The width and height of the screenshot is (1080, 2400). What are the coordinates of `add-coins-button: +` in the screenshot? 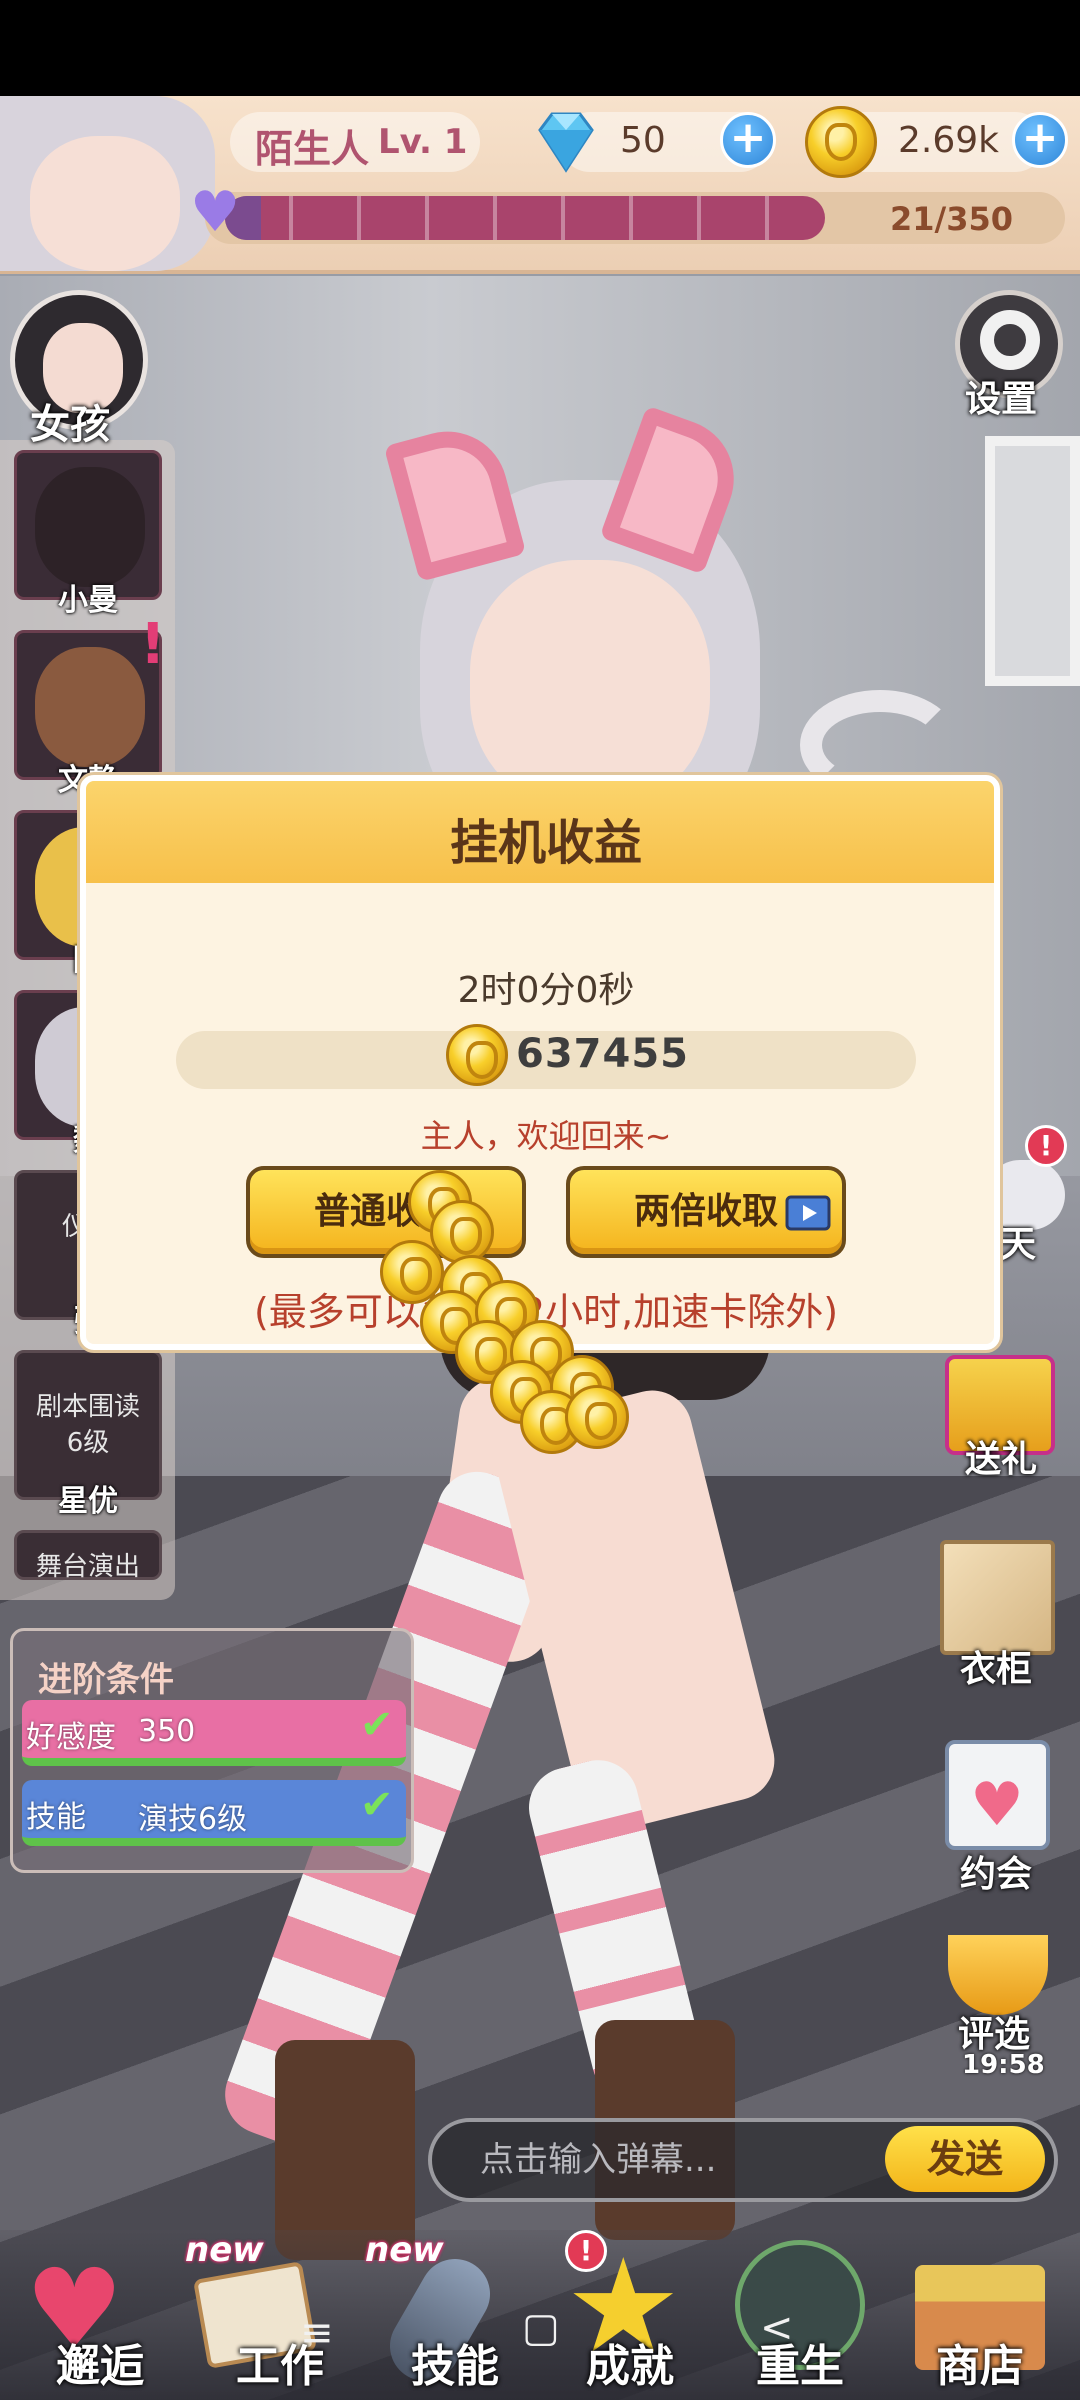 It's located at (1040, 140).